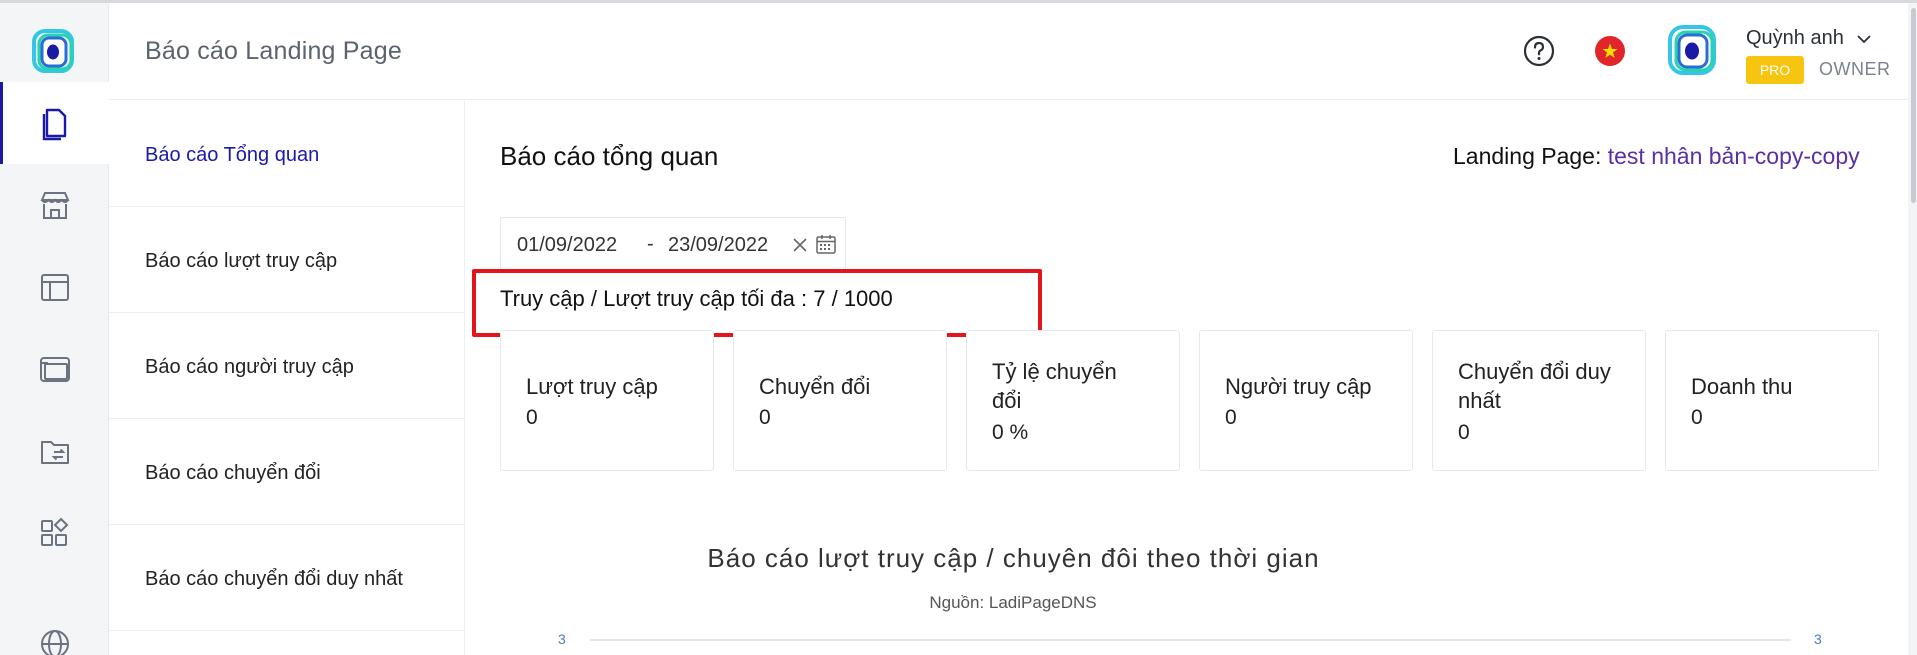 The width and height of the screenshot is (1917, 655). What do you see at coordinates (54, 52) in the screenshot?
I see `app-logo-icon` at bounding box center [54, 52].